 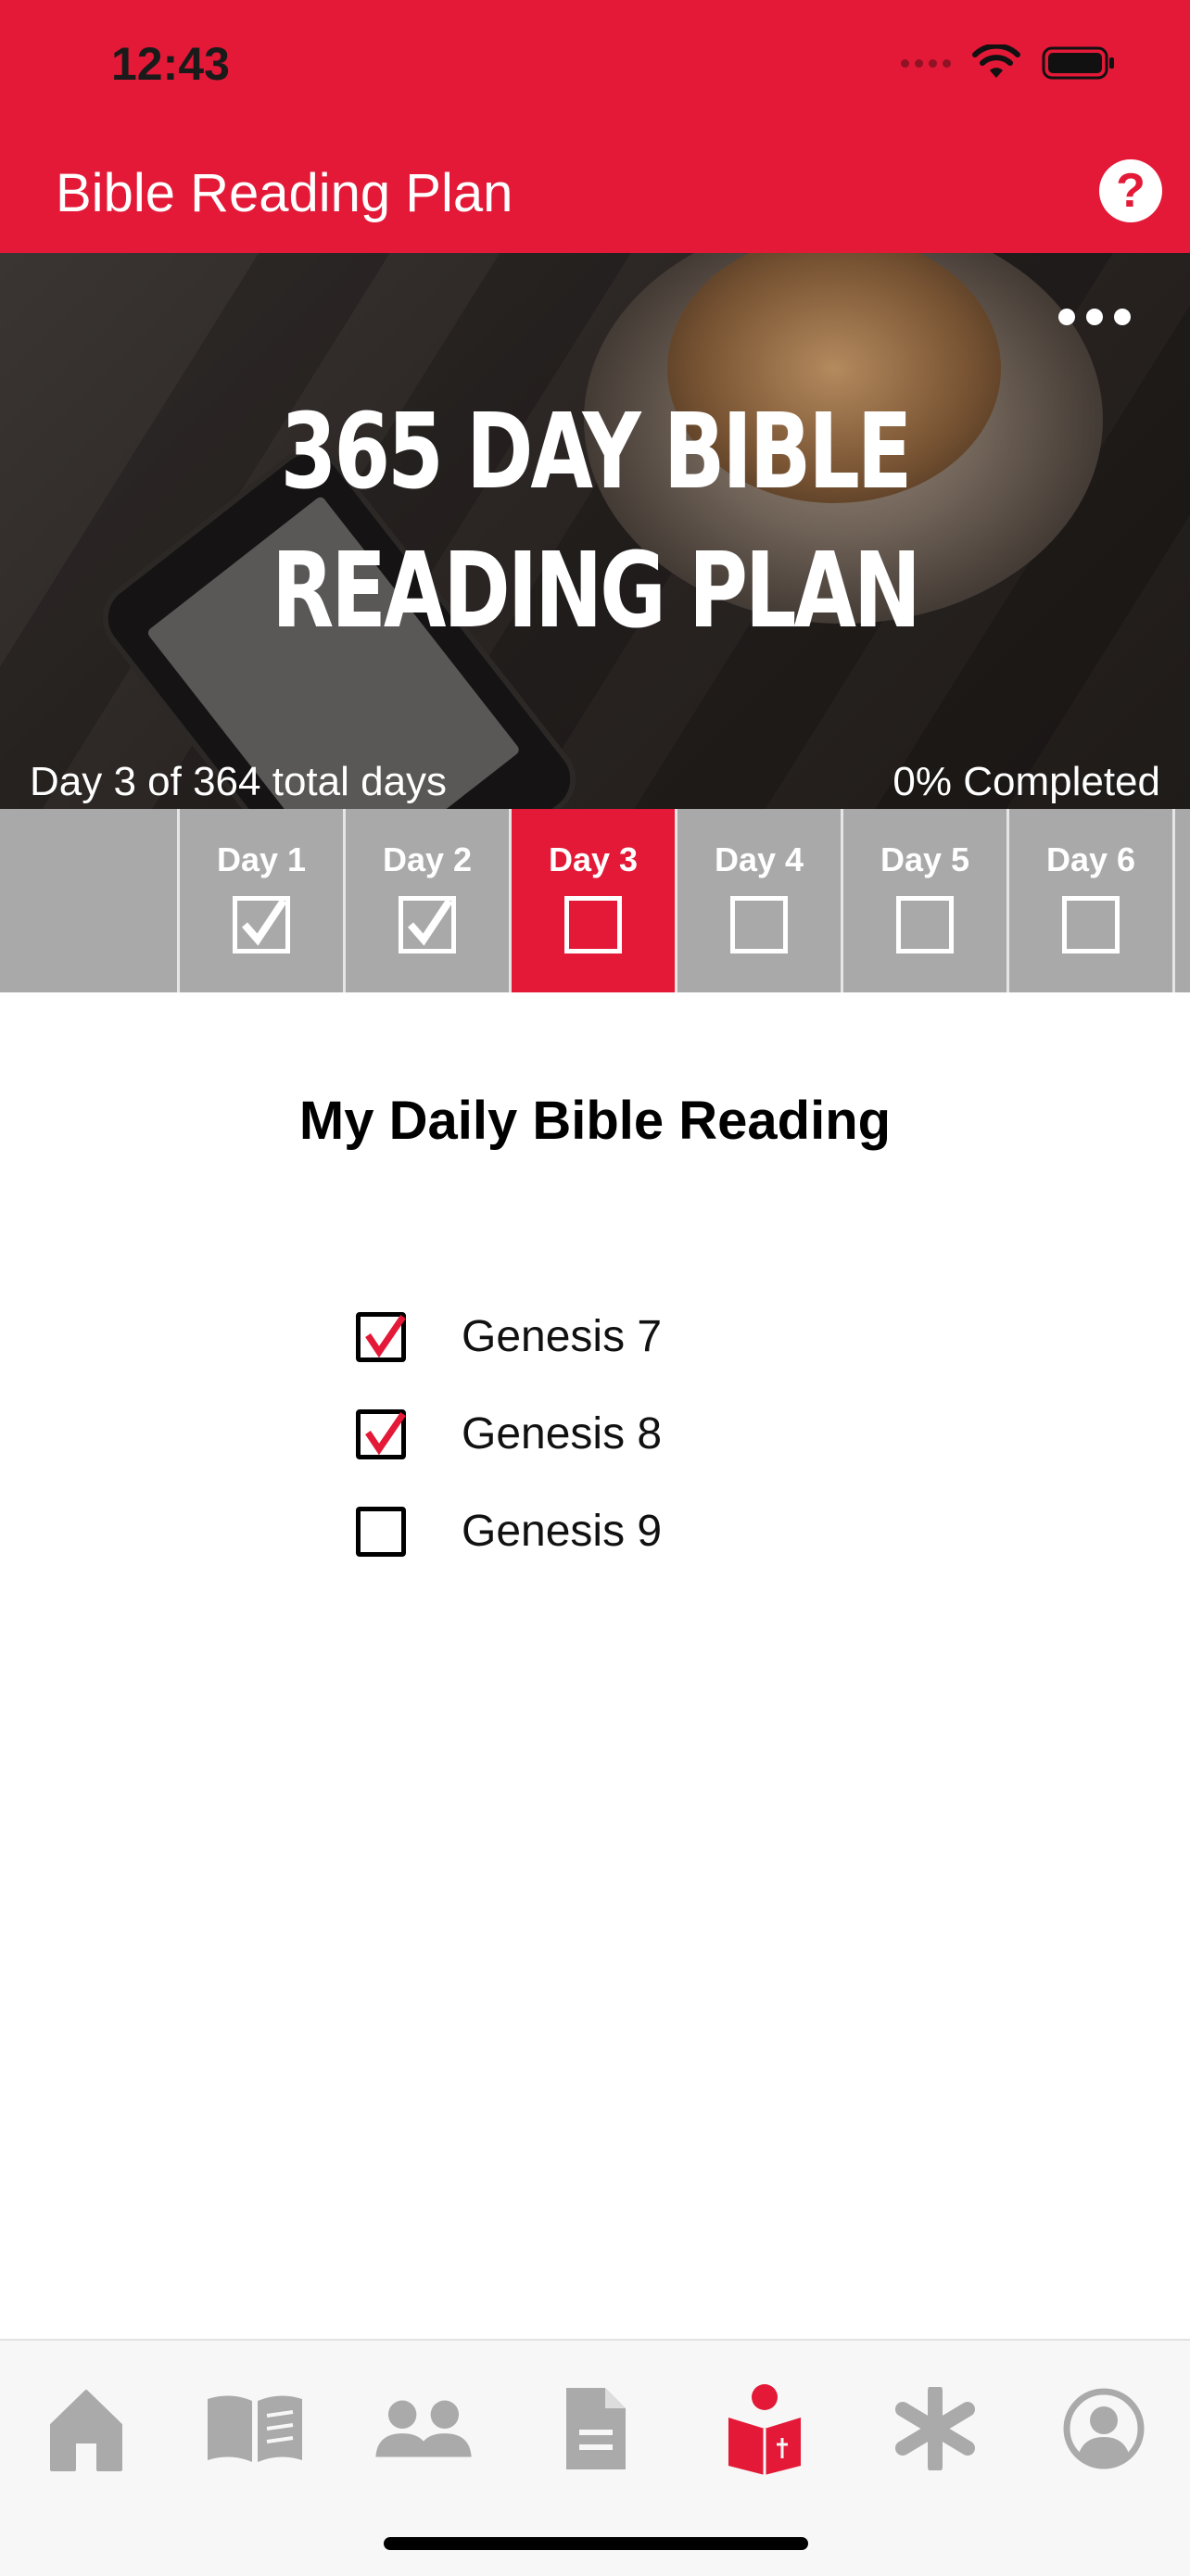 I want to click on document-icon, so click(x=596, y=2428).